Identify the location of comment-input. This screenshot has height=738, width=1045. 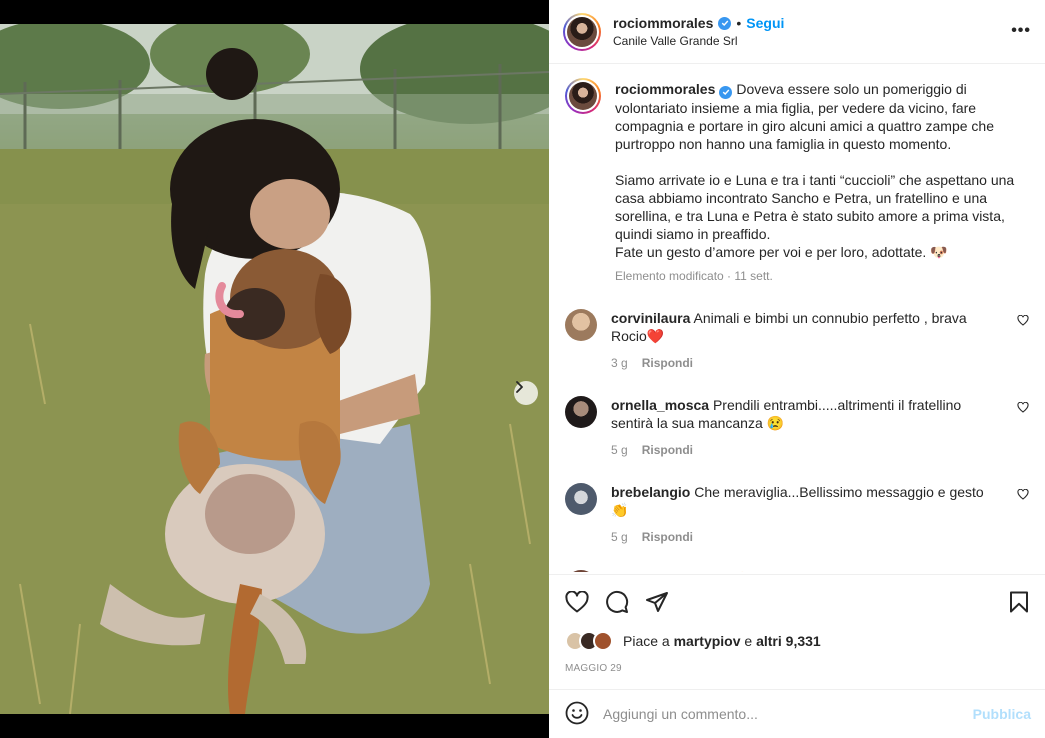
(788, 714).